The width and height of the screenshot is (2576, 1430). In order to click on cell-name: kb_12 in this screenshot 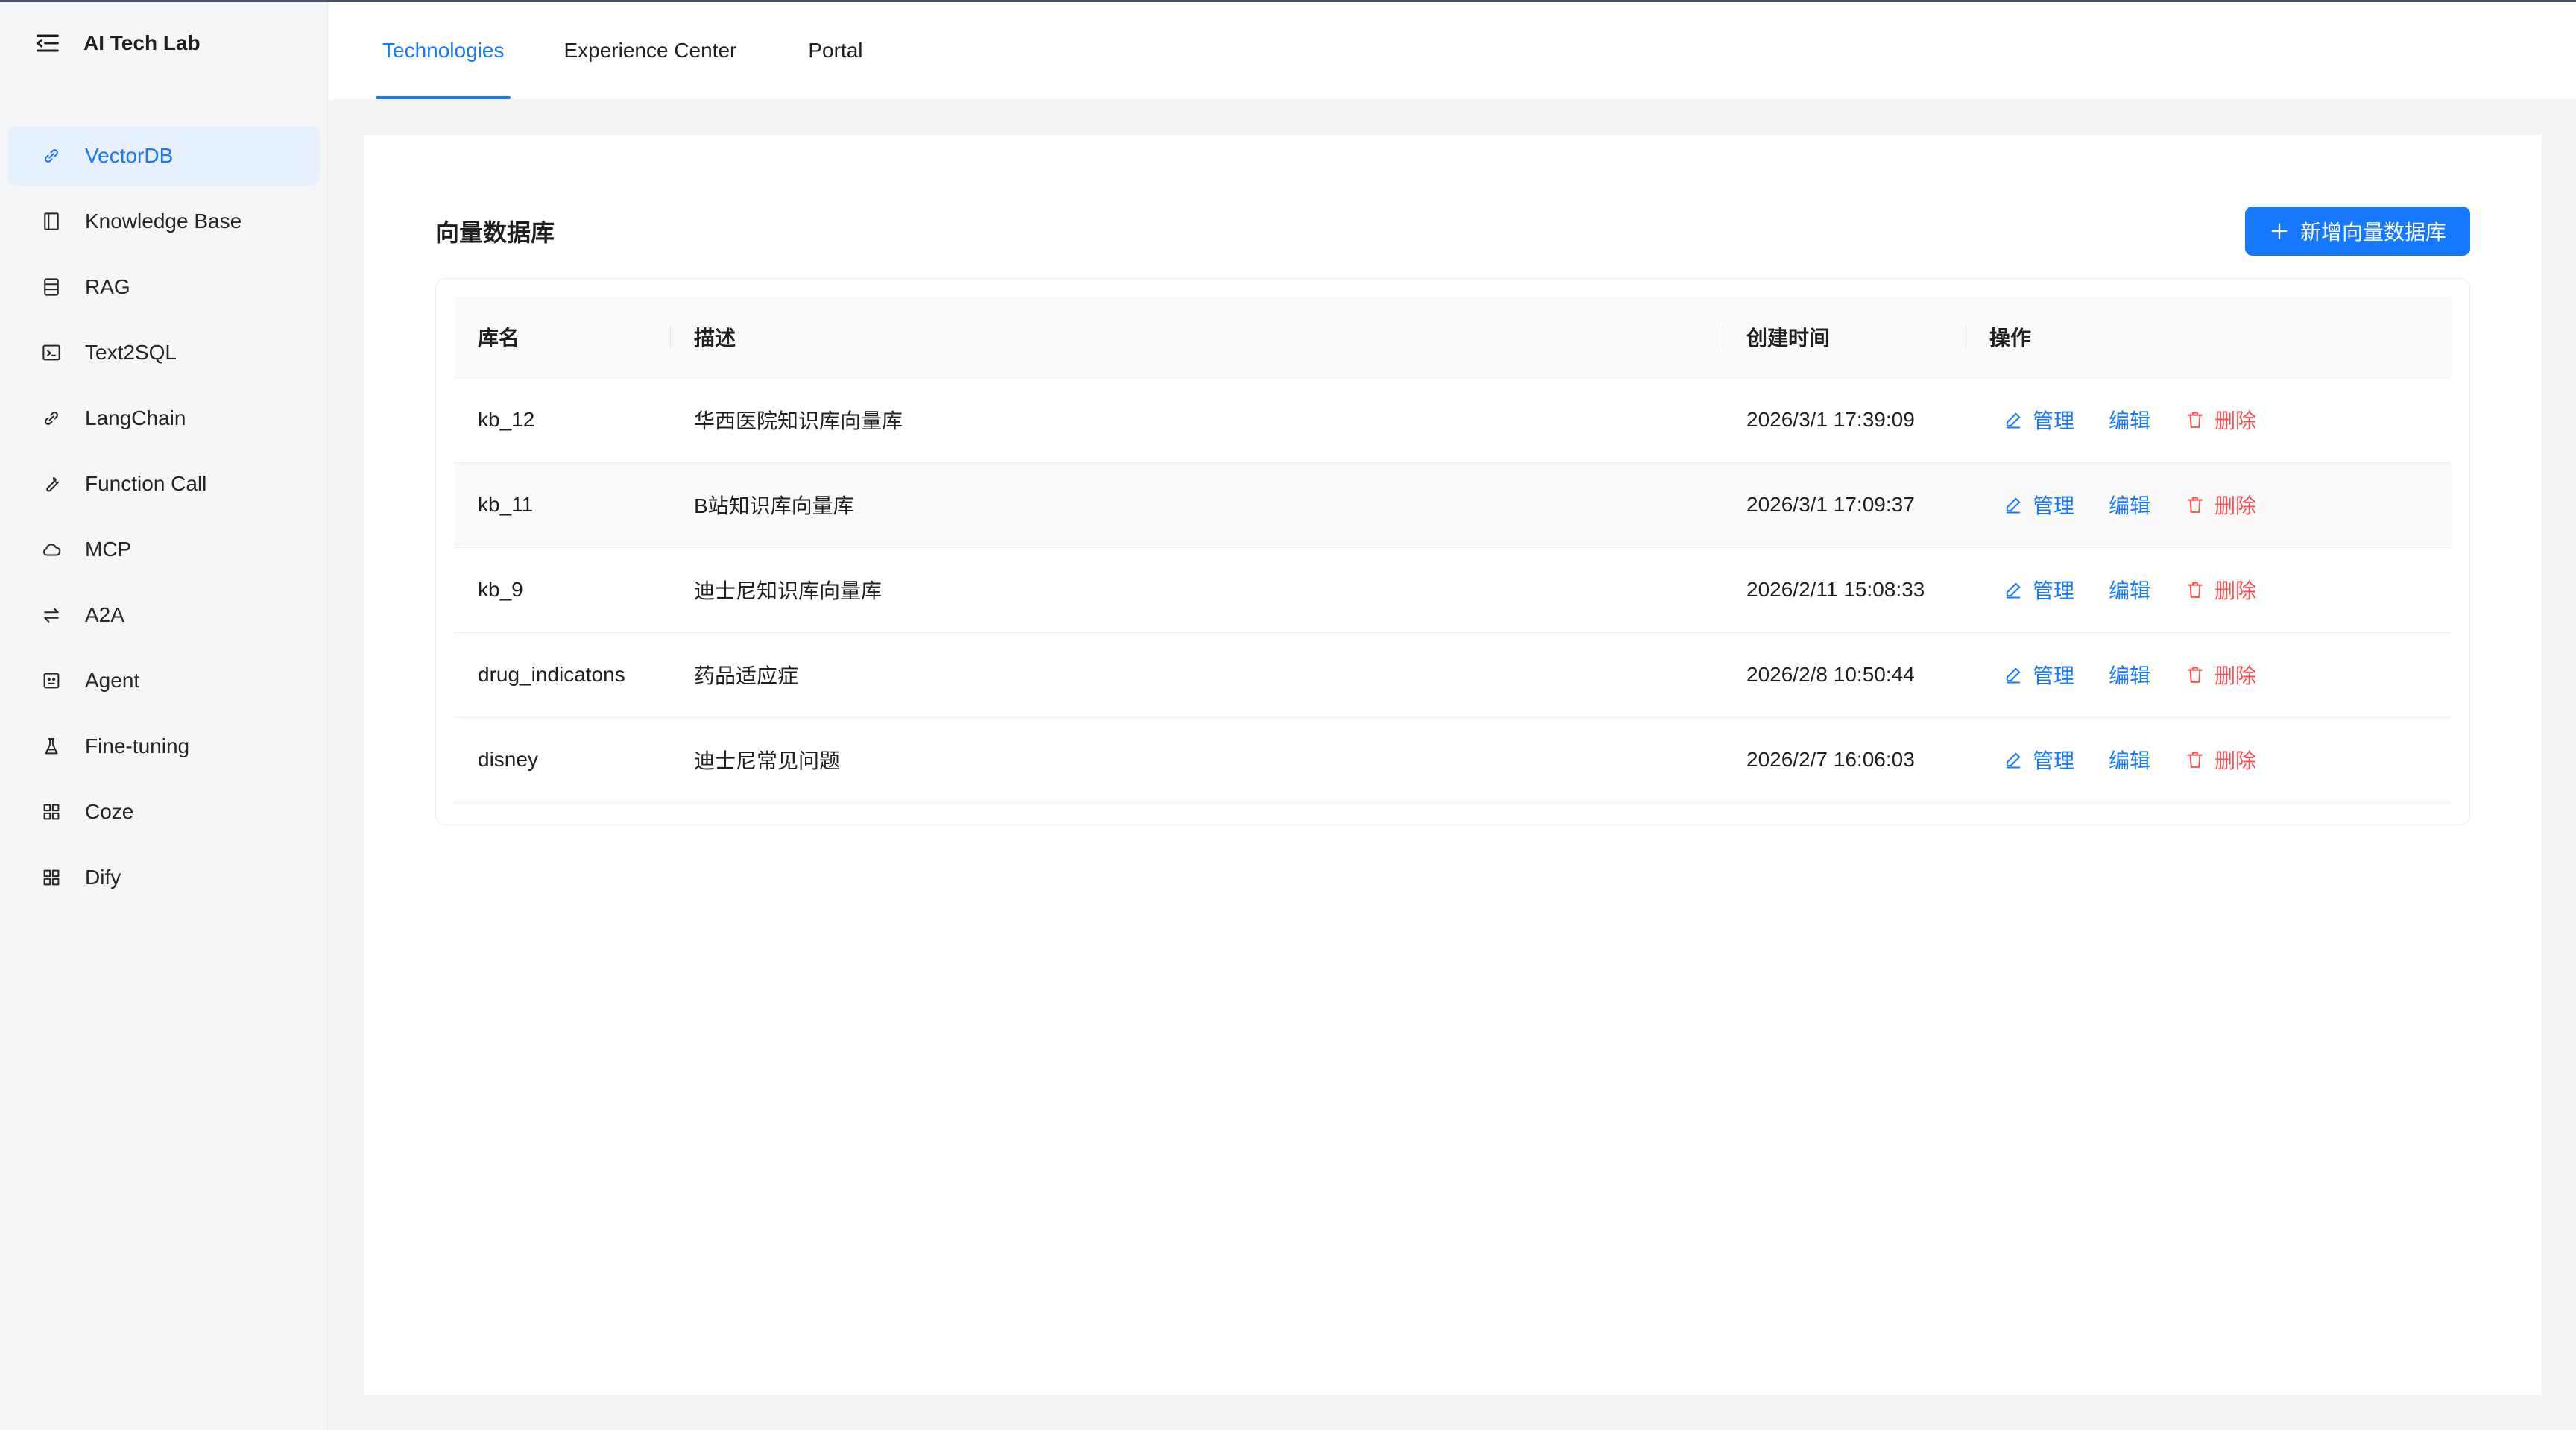, I will do `click(562, 420)`.